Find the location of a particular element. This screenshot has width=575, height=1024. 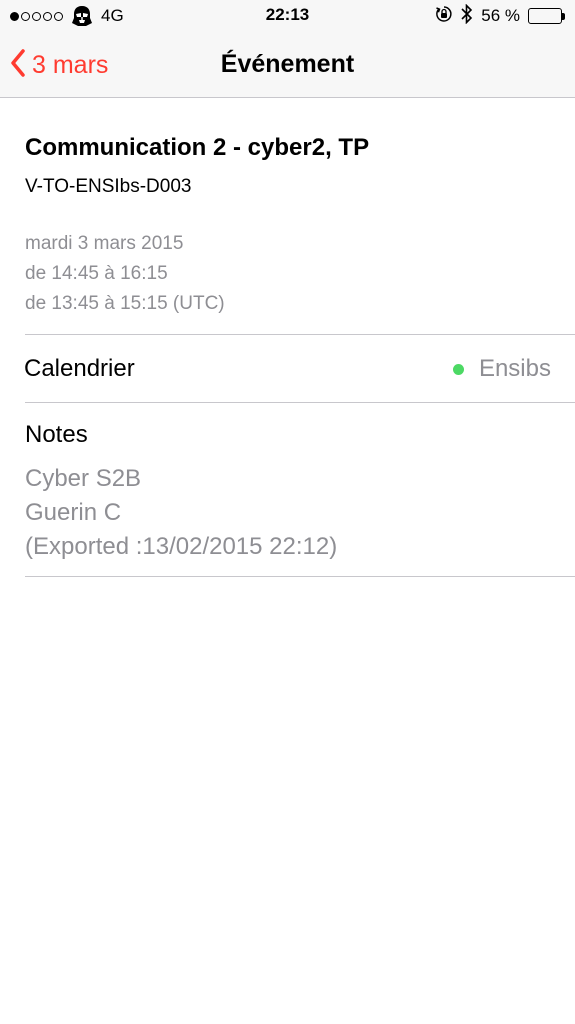

battery-icon is located at coordinates (546, 16).